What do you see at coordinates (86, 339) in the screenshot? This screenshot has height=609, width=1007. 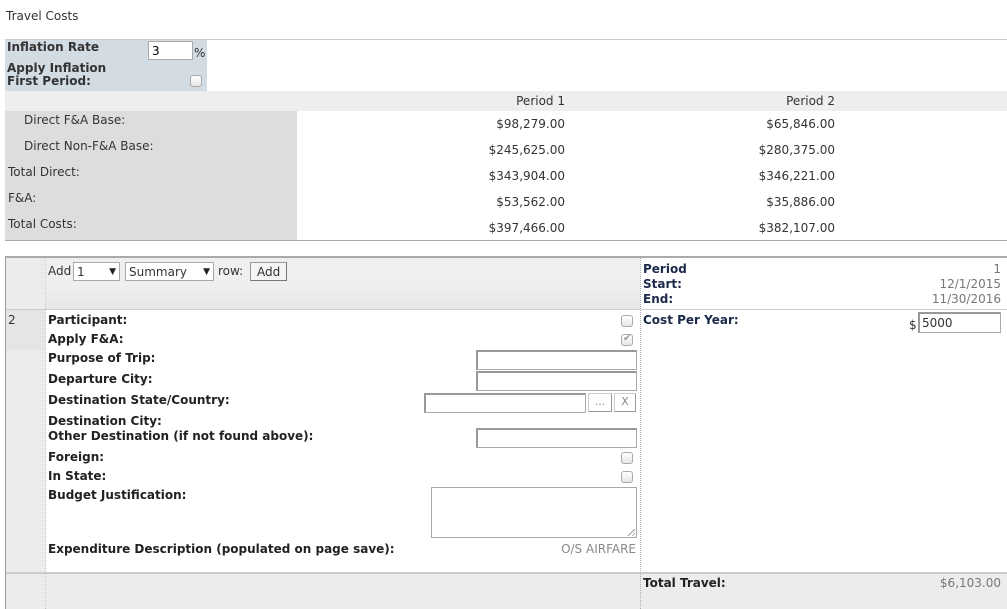 I see `apply-fa-label: Apply F&A:` at bounding box center [86, 339].